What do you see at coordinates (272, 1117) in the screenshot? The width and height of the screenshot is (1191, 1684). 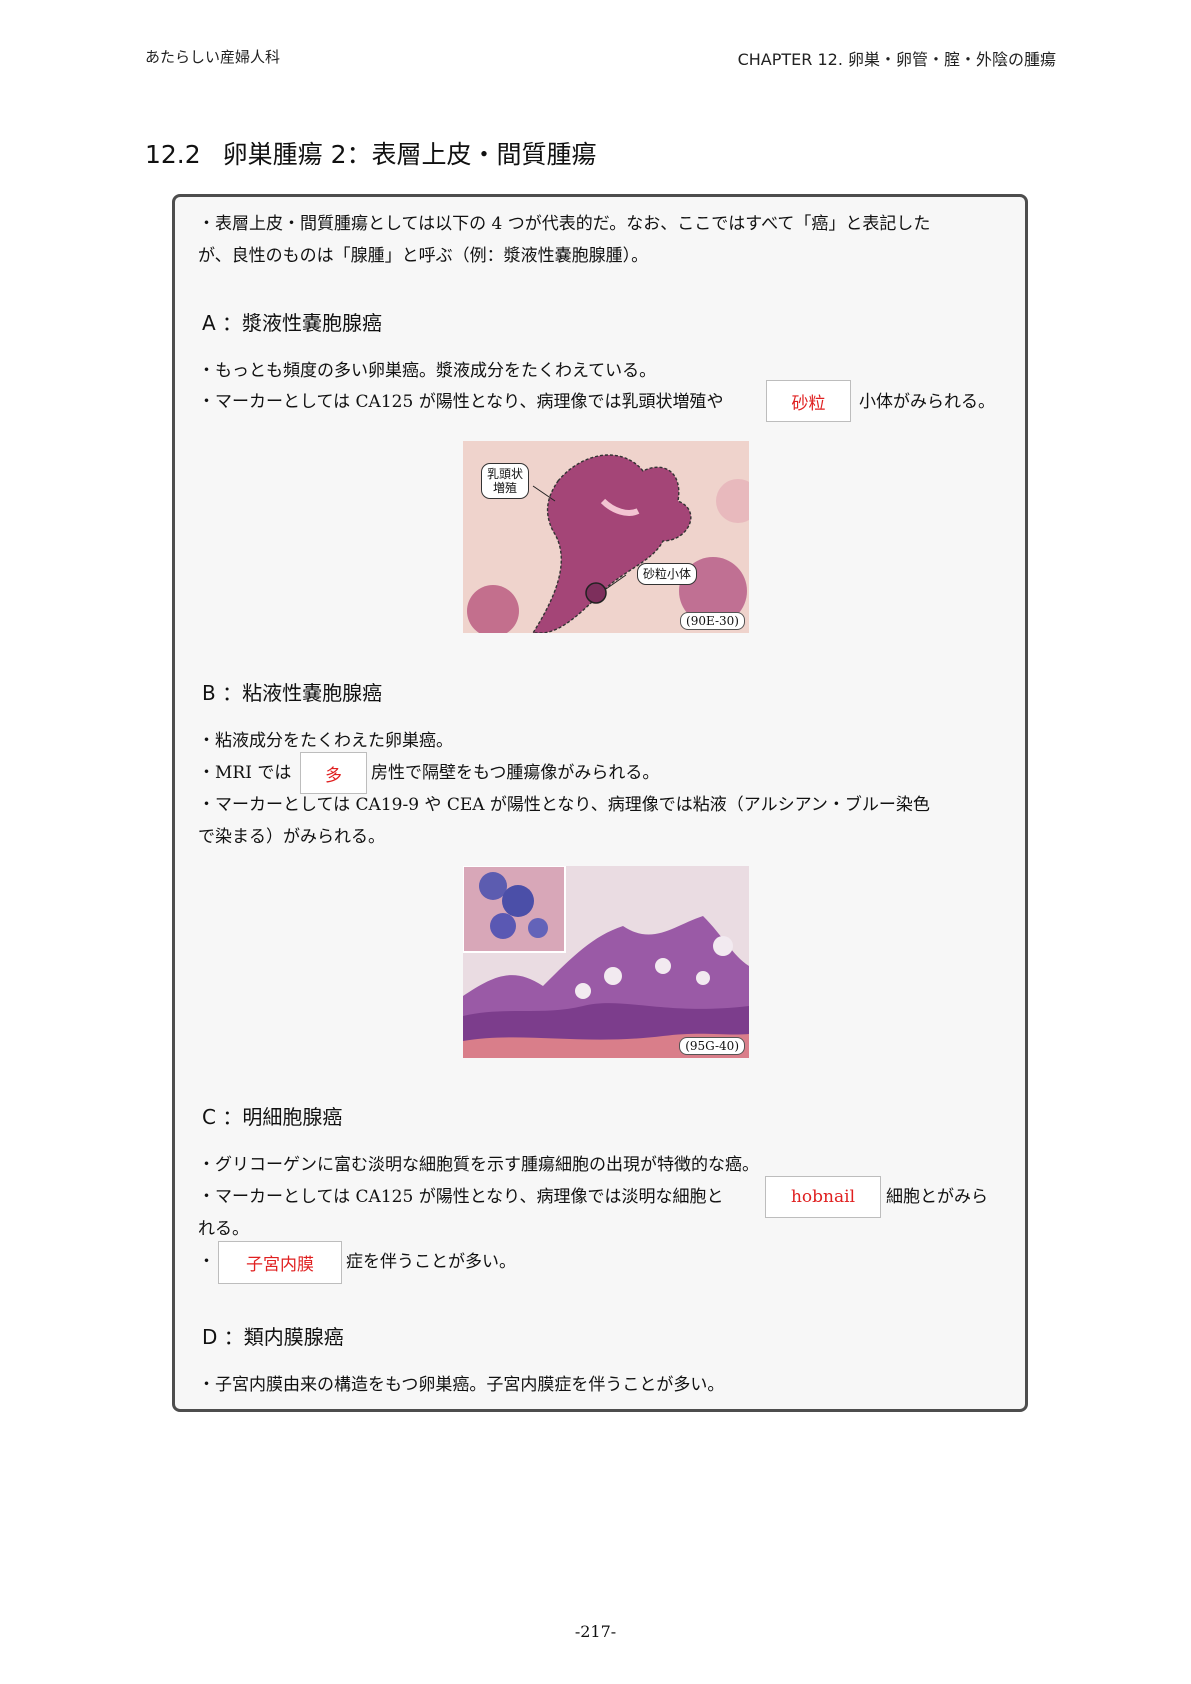 I see `heading-clear-cell-adenocarcinoma: C ：明細胞腺癌` at bounding box center [272, 1117].